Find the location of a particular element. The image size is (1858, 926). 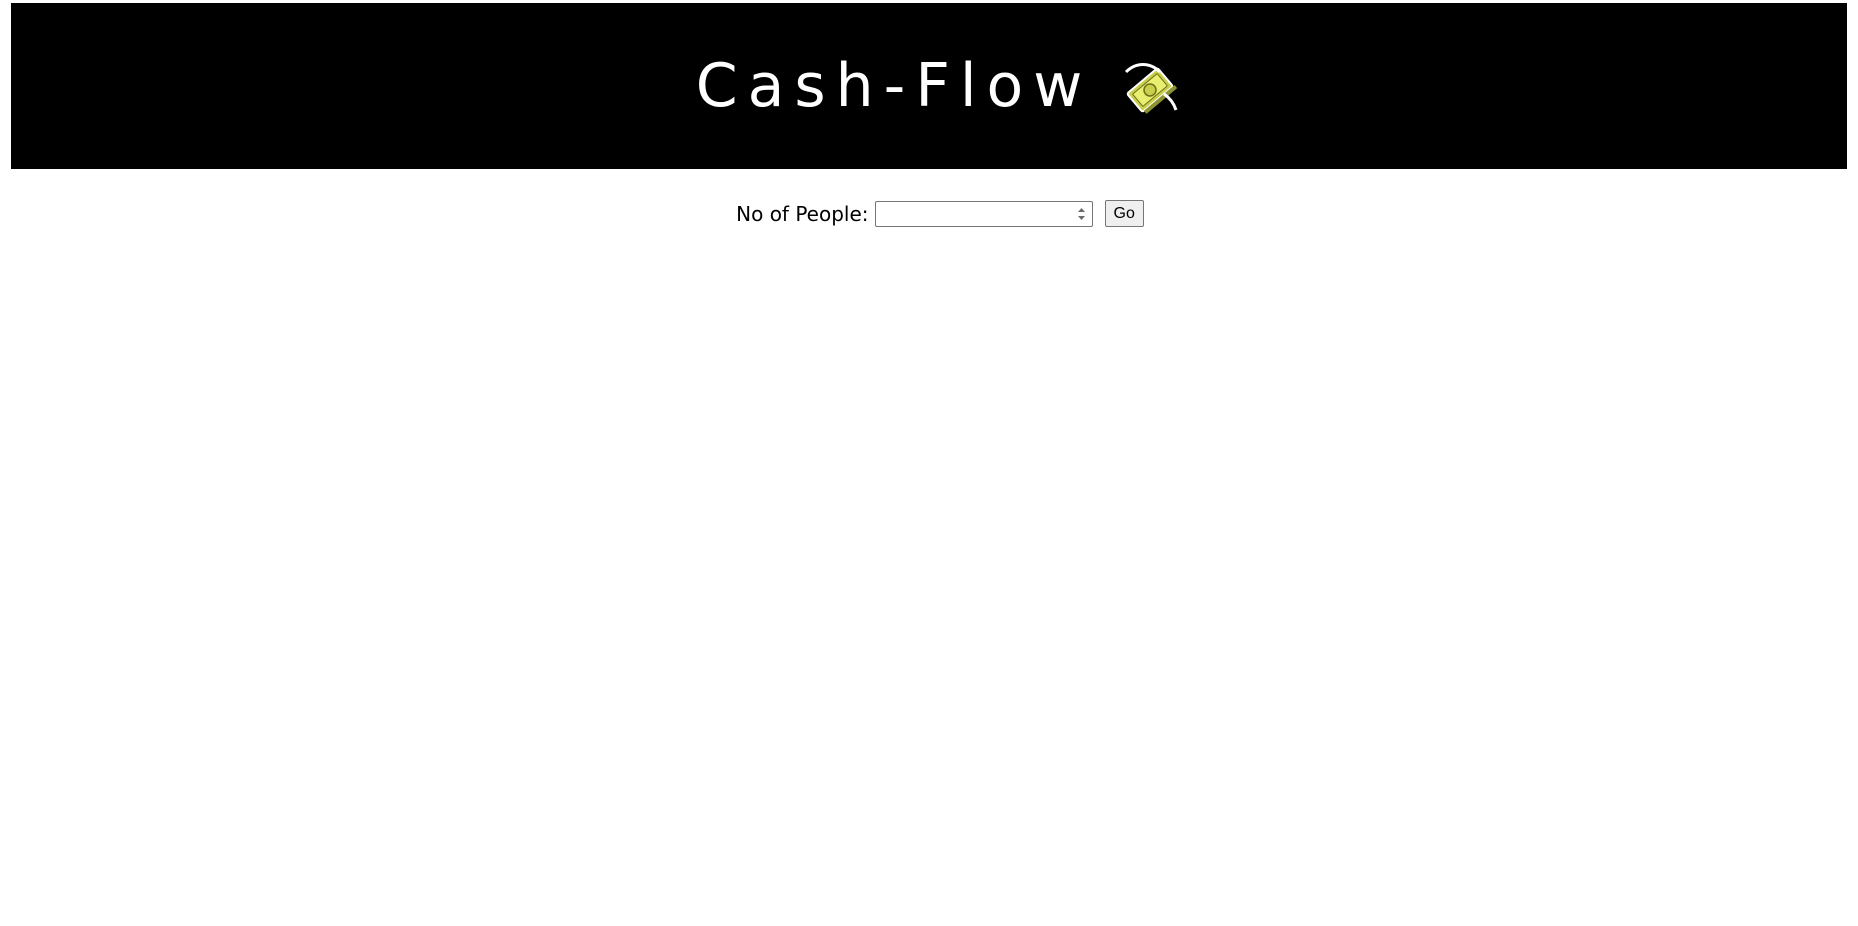

people-number-input is located at coordinates (983, 213).